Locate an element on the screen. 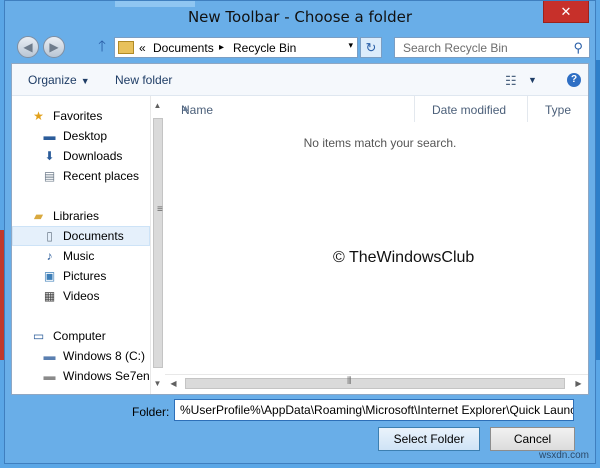 Image resolution: width=600 pixels, height=468 pixels. change-view-icon: ☷ is located at coordinates (511, 81).